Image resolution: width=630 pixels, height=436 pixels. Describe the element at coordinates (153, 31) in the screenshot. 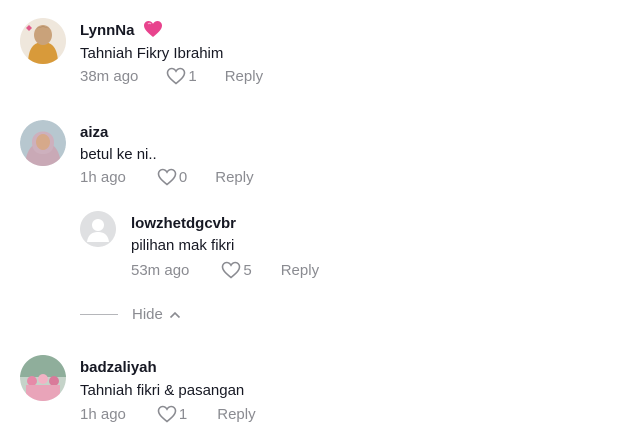

I see `pink-heart-emoji-icon` at that location.